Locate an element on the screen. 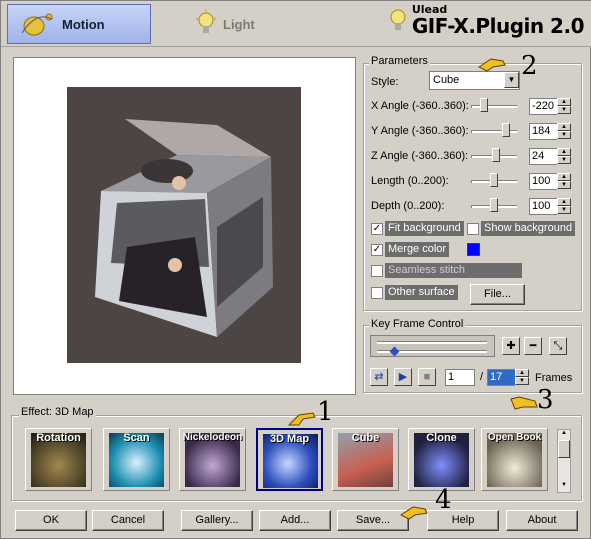 This screenshot has height=539, width=591. about-button: About is located at coordinates (542, 520).